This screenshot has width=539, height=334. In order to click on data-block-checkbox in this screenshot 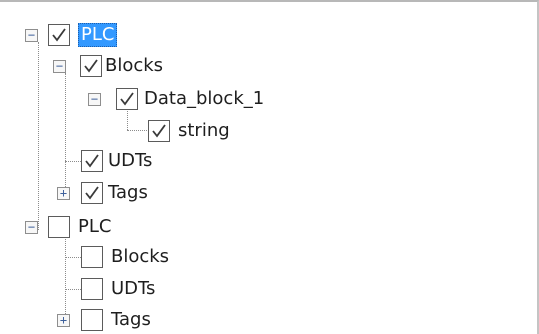, I will do `click(127, 99)`.